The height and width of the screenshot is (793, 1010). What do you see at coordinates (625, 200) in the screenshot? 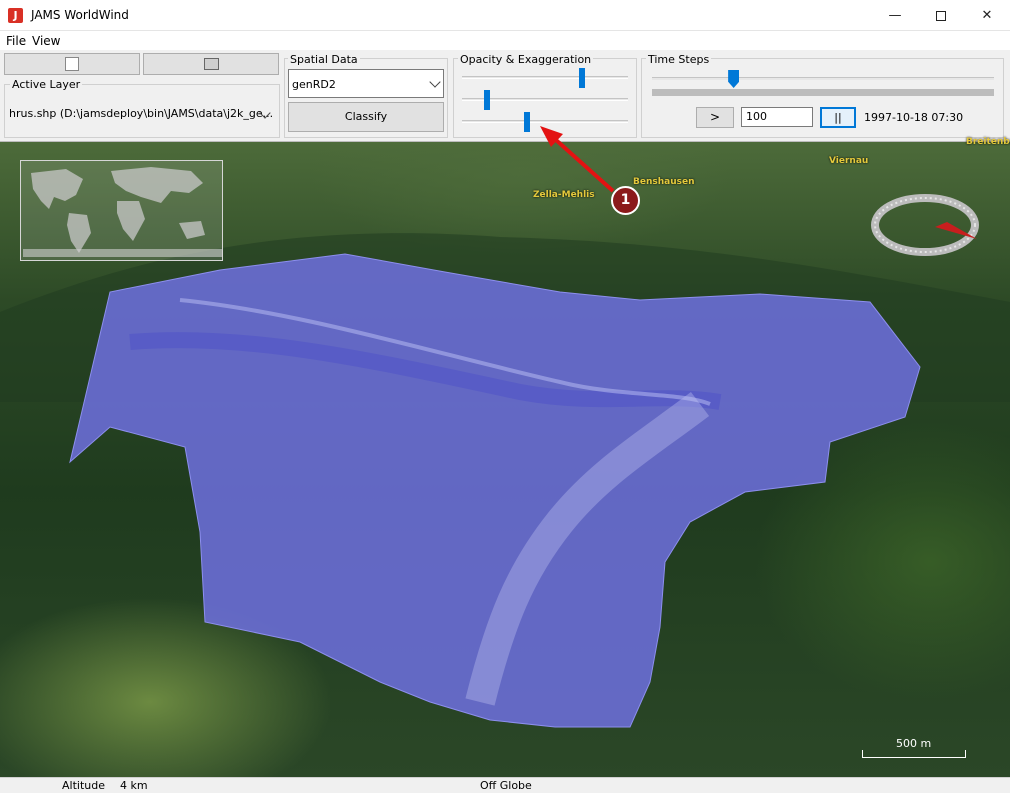
I see `annotation-badge: 1` at bounding box center [625, 200].